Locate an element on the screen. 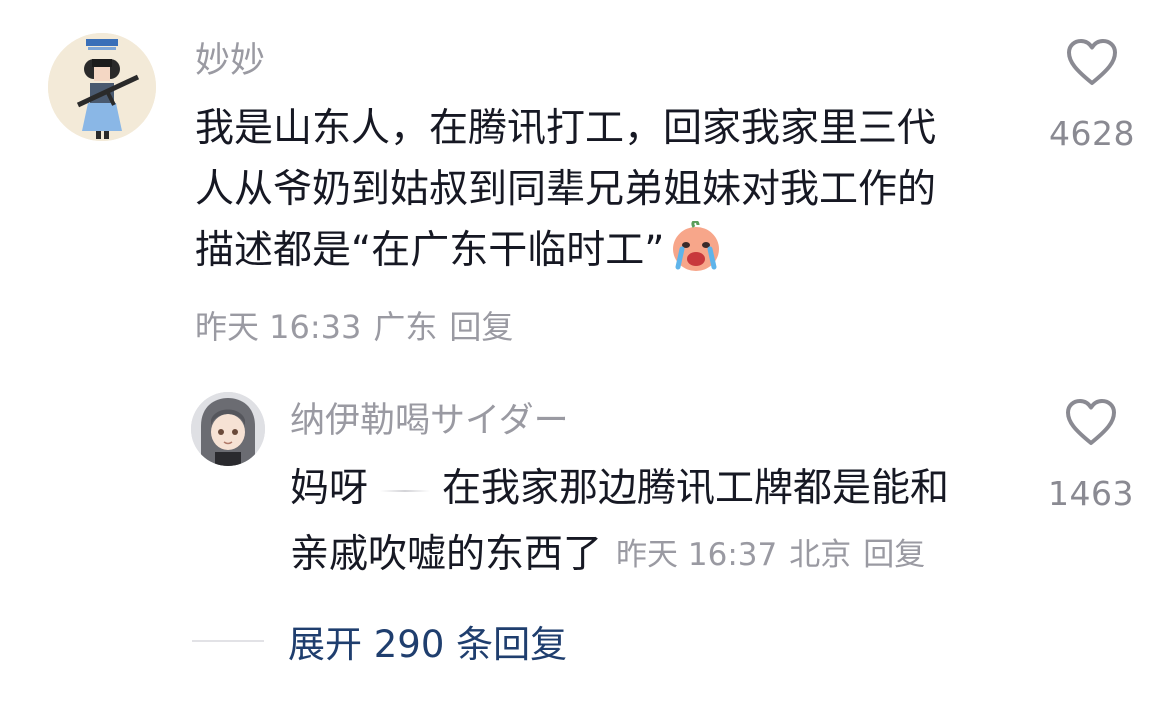 This screenshot has height=707, width=1170. main-comment-like-count: 4628 is located at coordinates (1092, 133).